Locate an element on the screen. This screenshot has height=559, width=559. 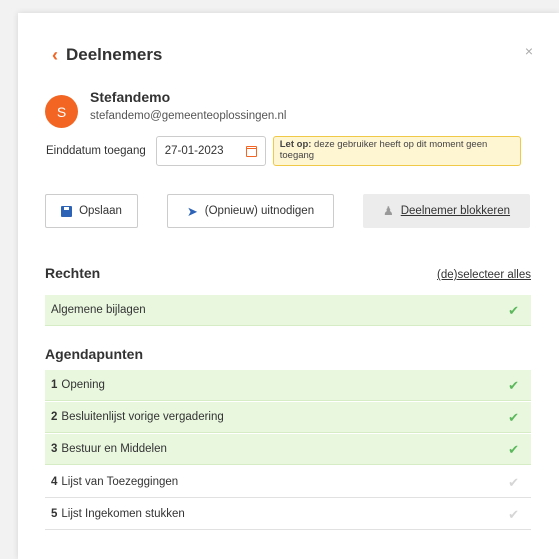
agenda-row: 3 Bestuur en Middelen ✔ is located at coordinates (288, 449).